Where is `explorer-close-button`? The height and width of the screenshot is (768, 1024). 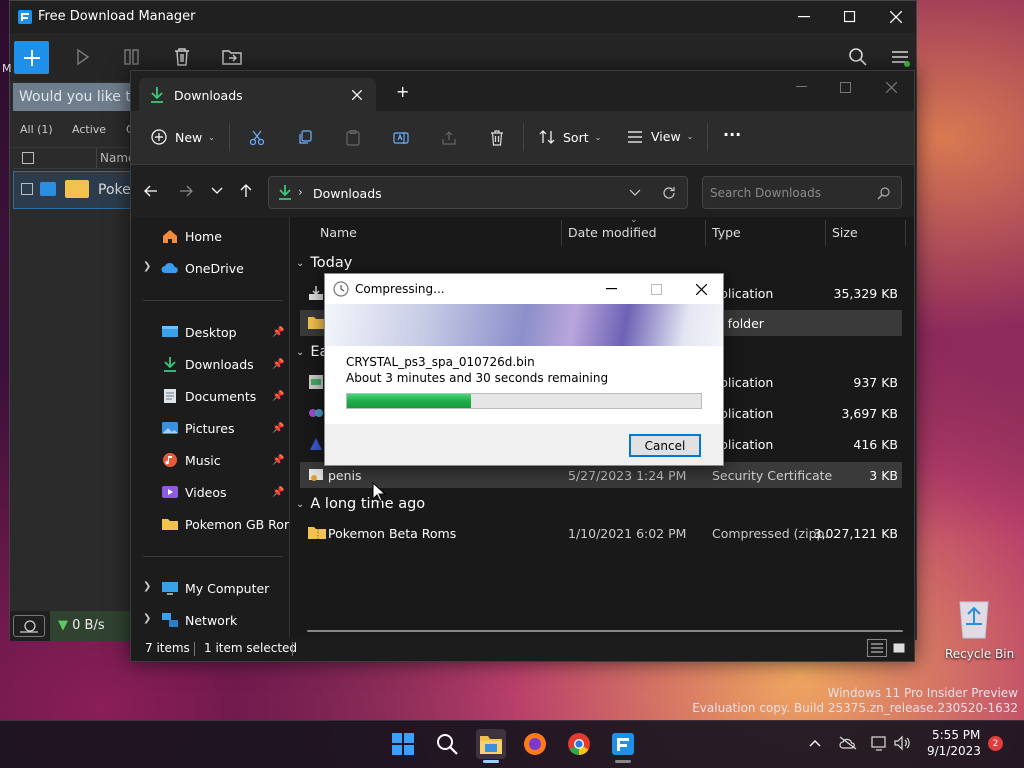 explorer-close-button is located at coordinates (891, 87).